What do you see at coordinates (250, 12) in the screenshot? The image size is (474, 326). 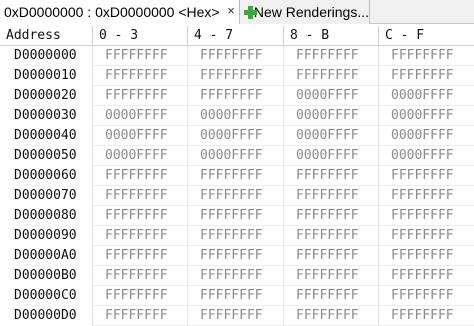 I see `plus-icon` at bounding box center [250, 12].